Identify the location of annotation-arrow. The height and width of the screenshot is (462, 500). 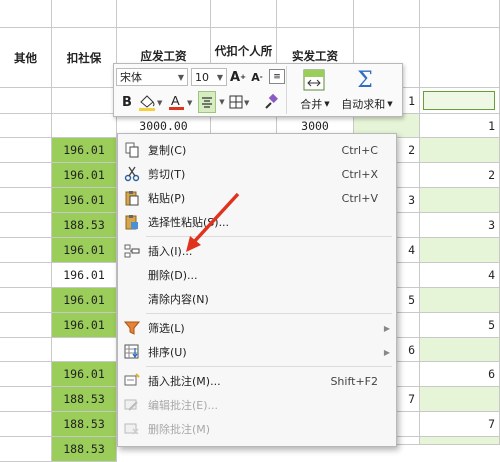
(213, 222).